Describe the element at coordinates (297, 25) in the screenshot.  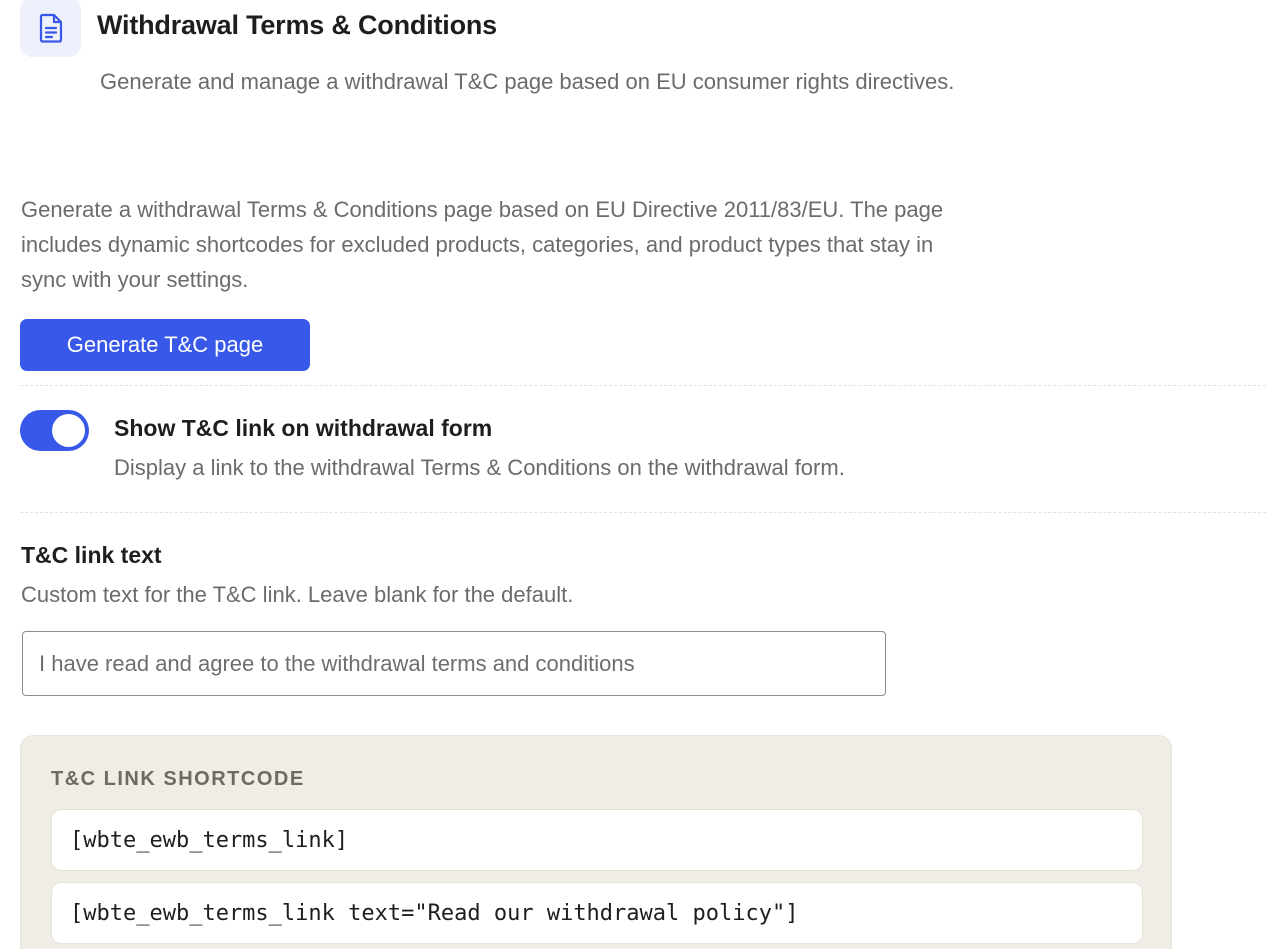
I see `page-title: Withdrawal Terms & Conditions` at that location.